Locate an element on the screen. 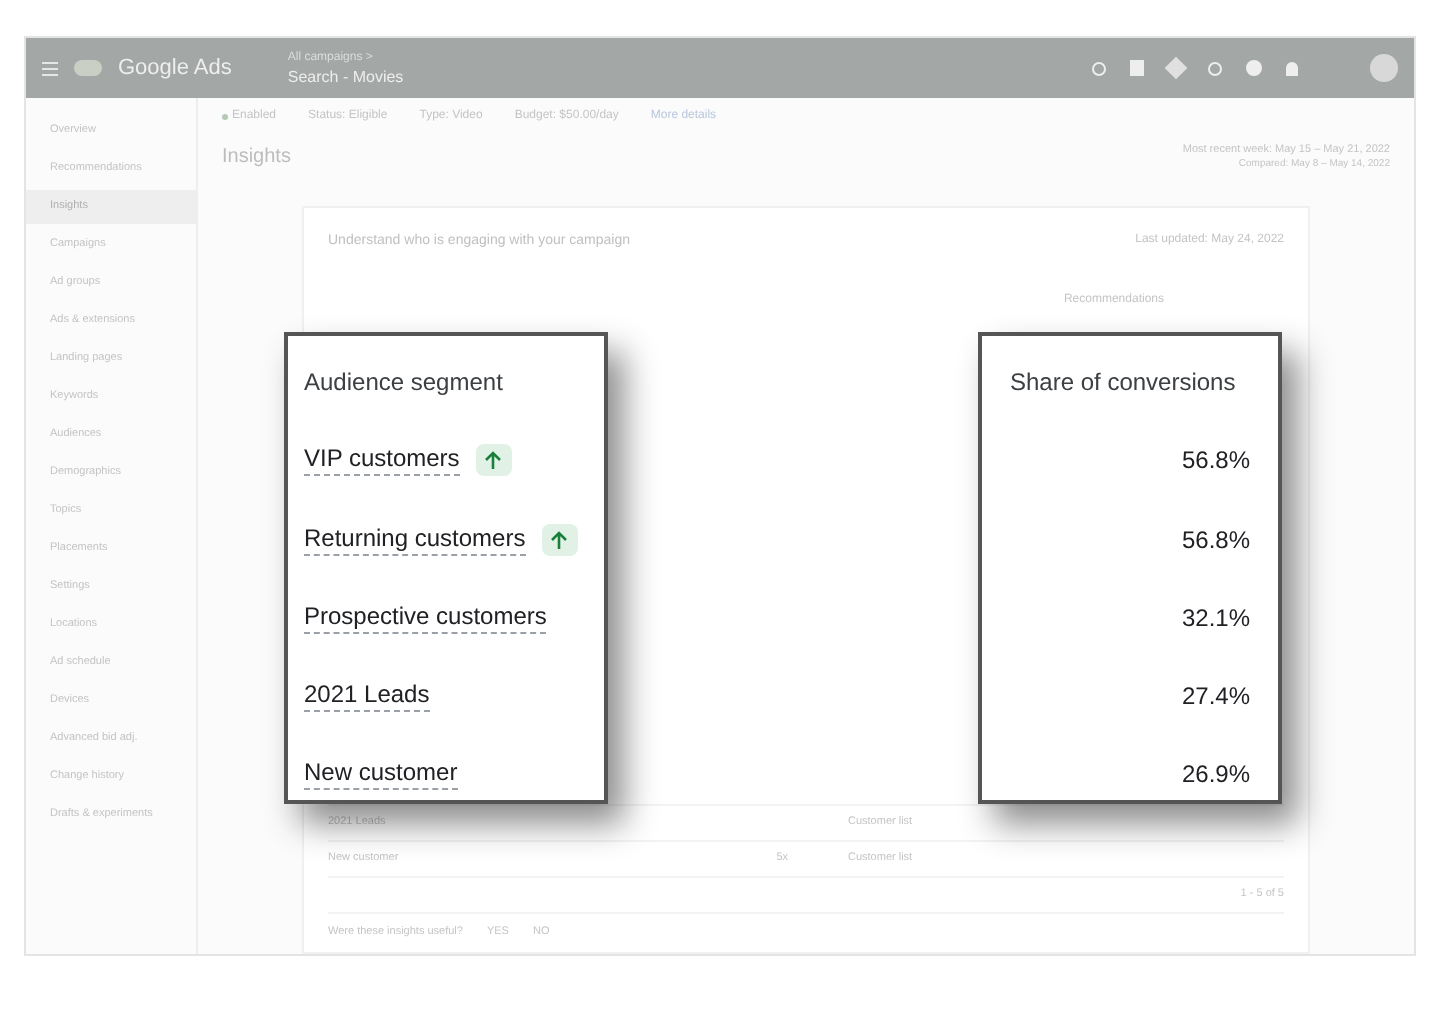  segment-name: Prospective customers is located at coordinates (425, 617).